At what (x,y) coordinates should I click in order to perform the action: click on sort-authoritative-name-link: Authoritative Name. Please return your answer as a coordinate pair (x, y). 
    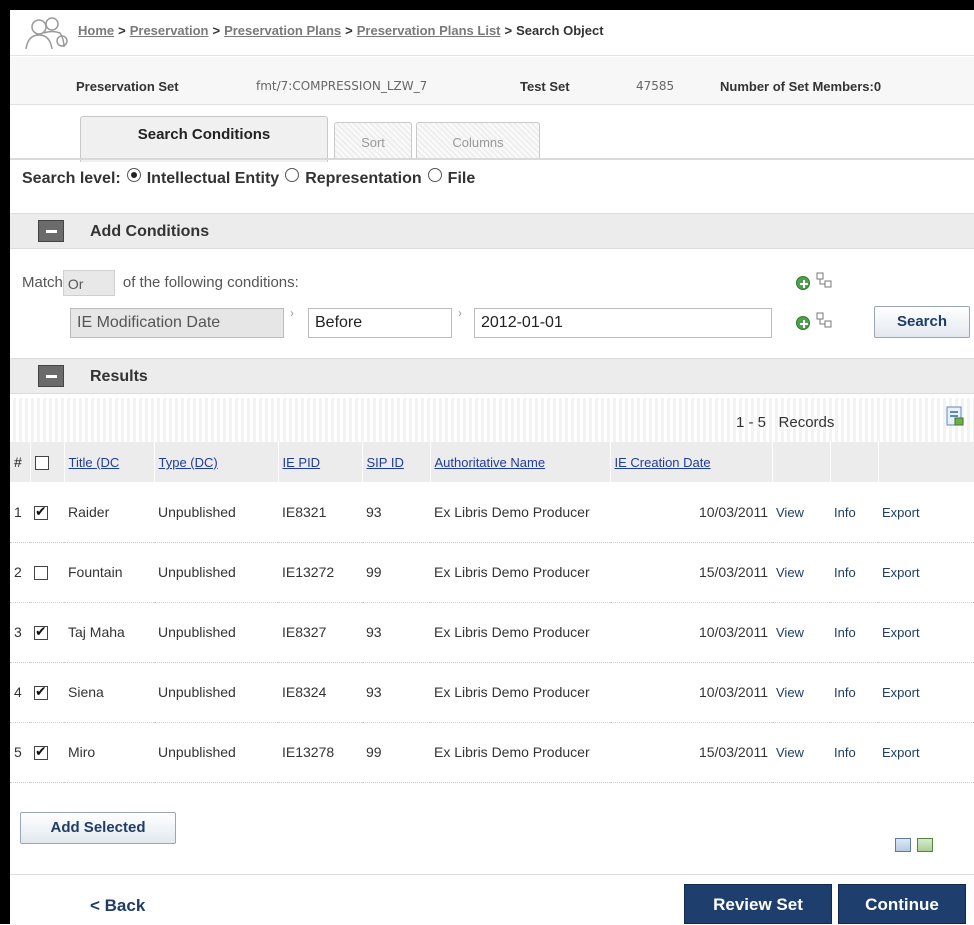
    Looking at the image, I should click on (490, 462).